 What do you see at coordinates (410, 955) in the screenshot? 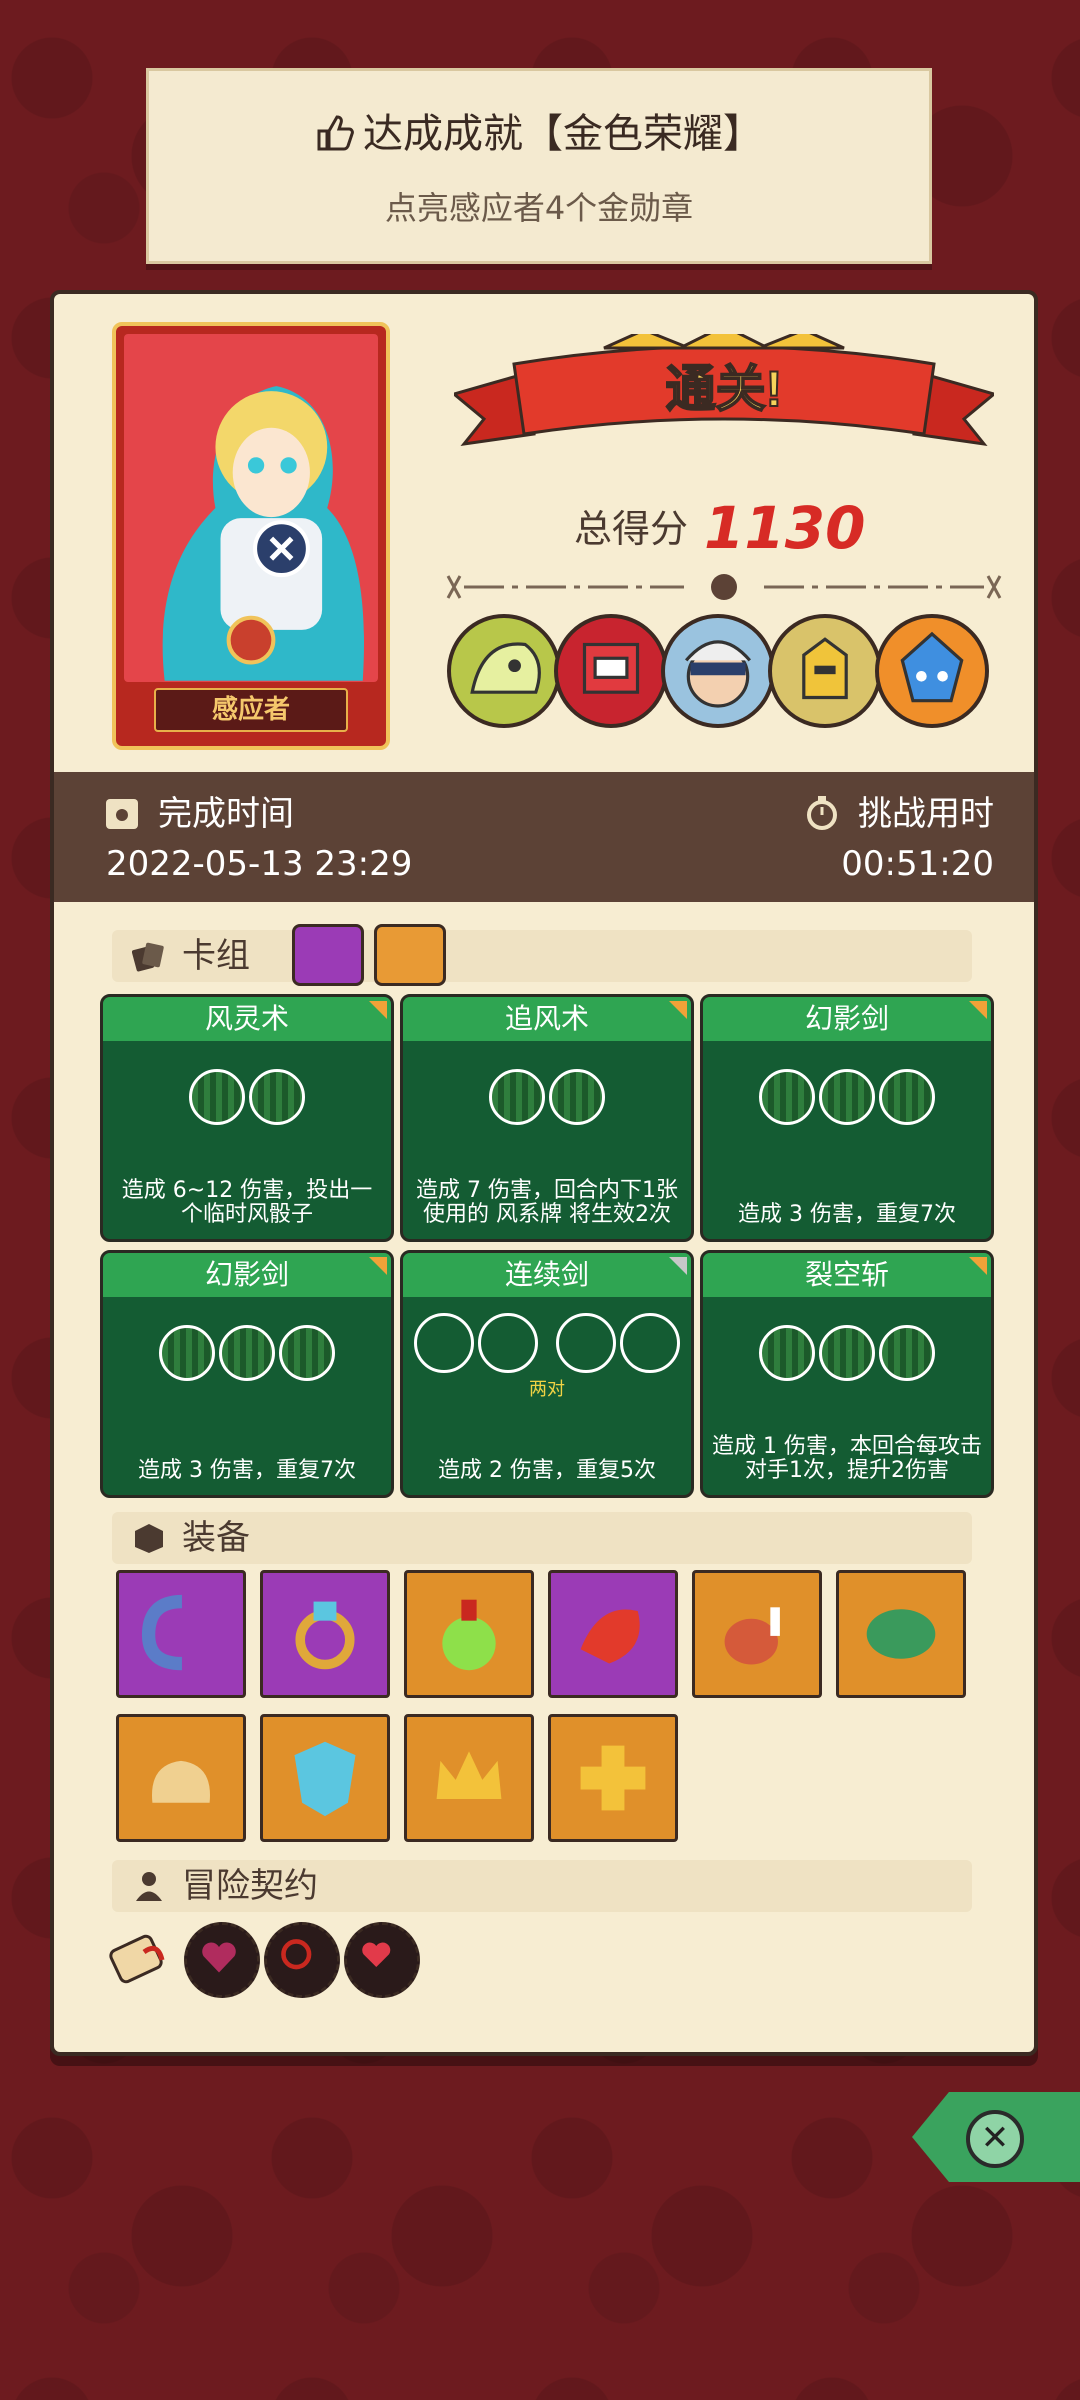
I see `orange-rune-tag` at bounding box center [410, 955].